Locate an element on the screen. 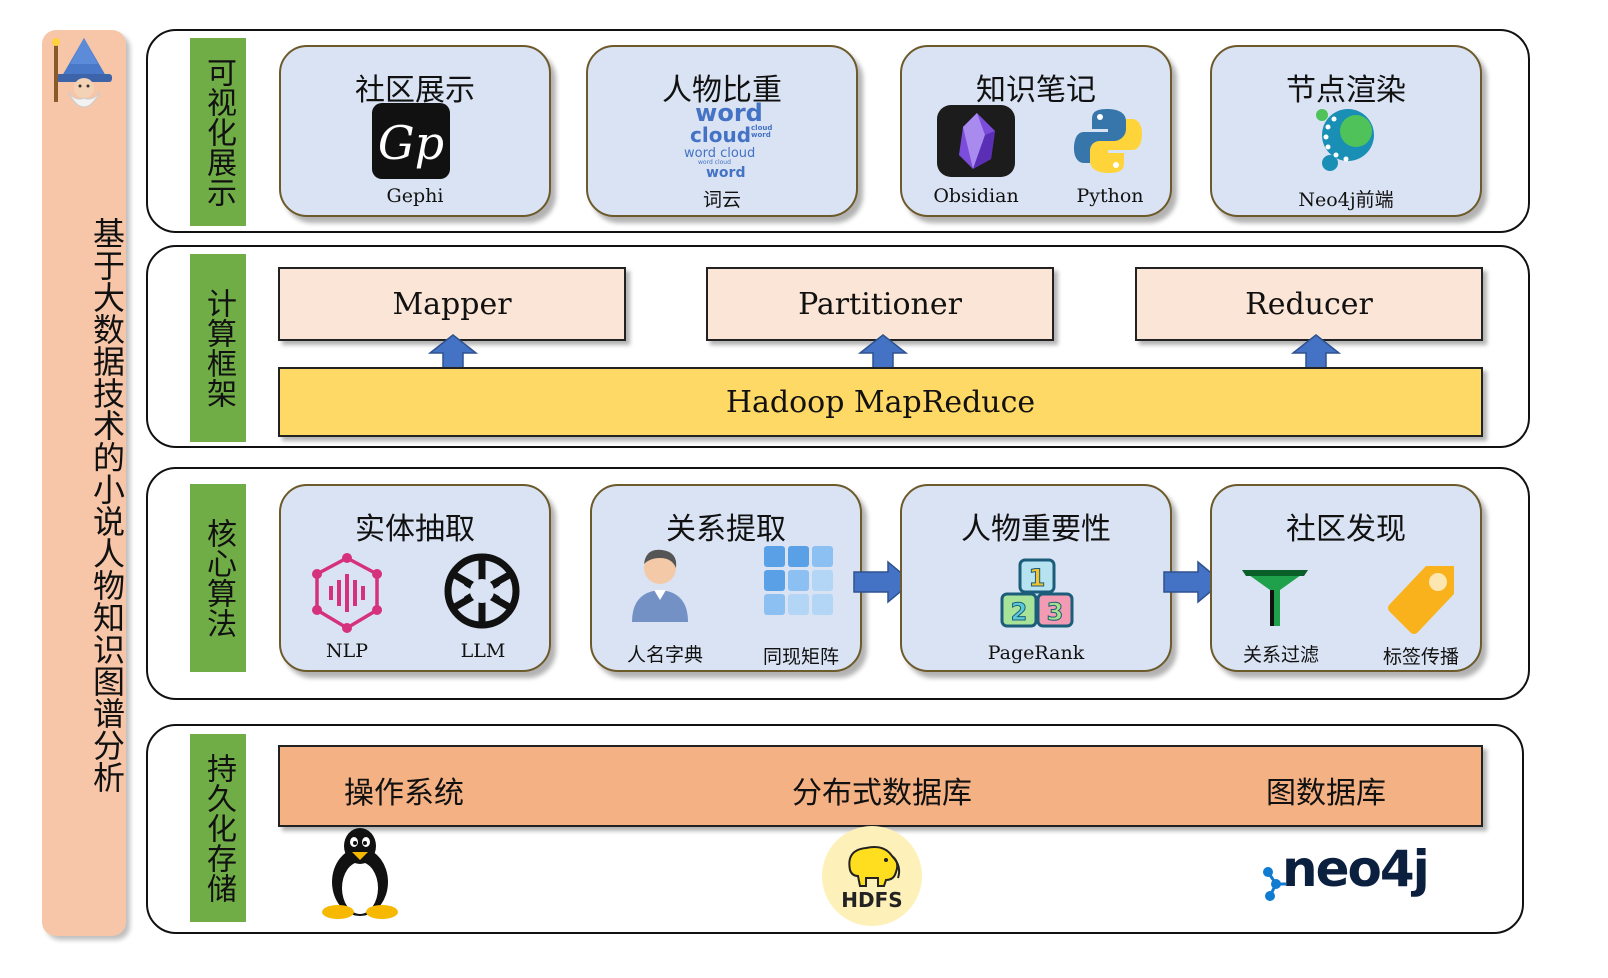 This screenshot has height=978, width=1608. caption-cooccurrence-matrix: 同现矩阵 is located at coordinates (800, 657).